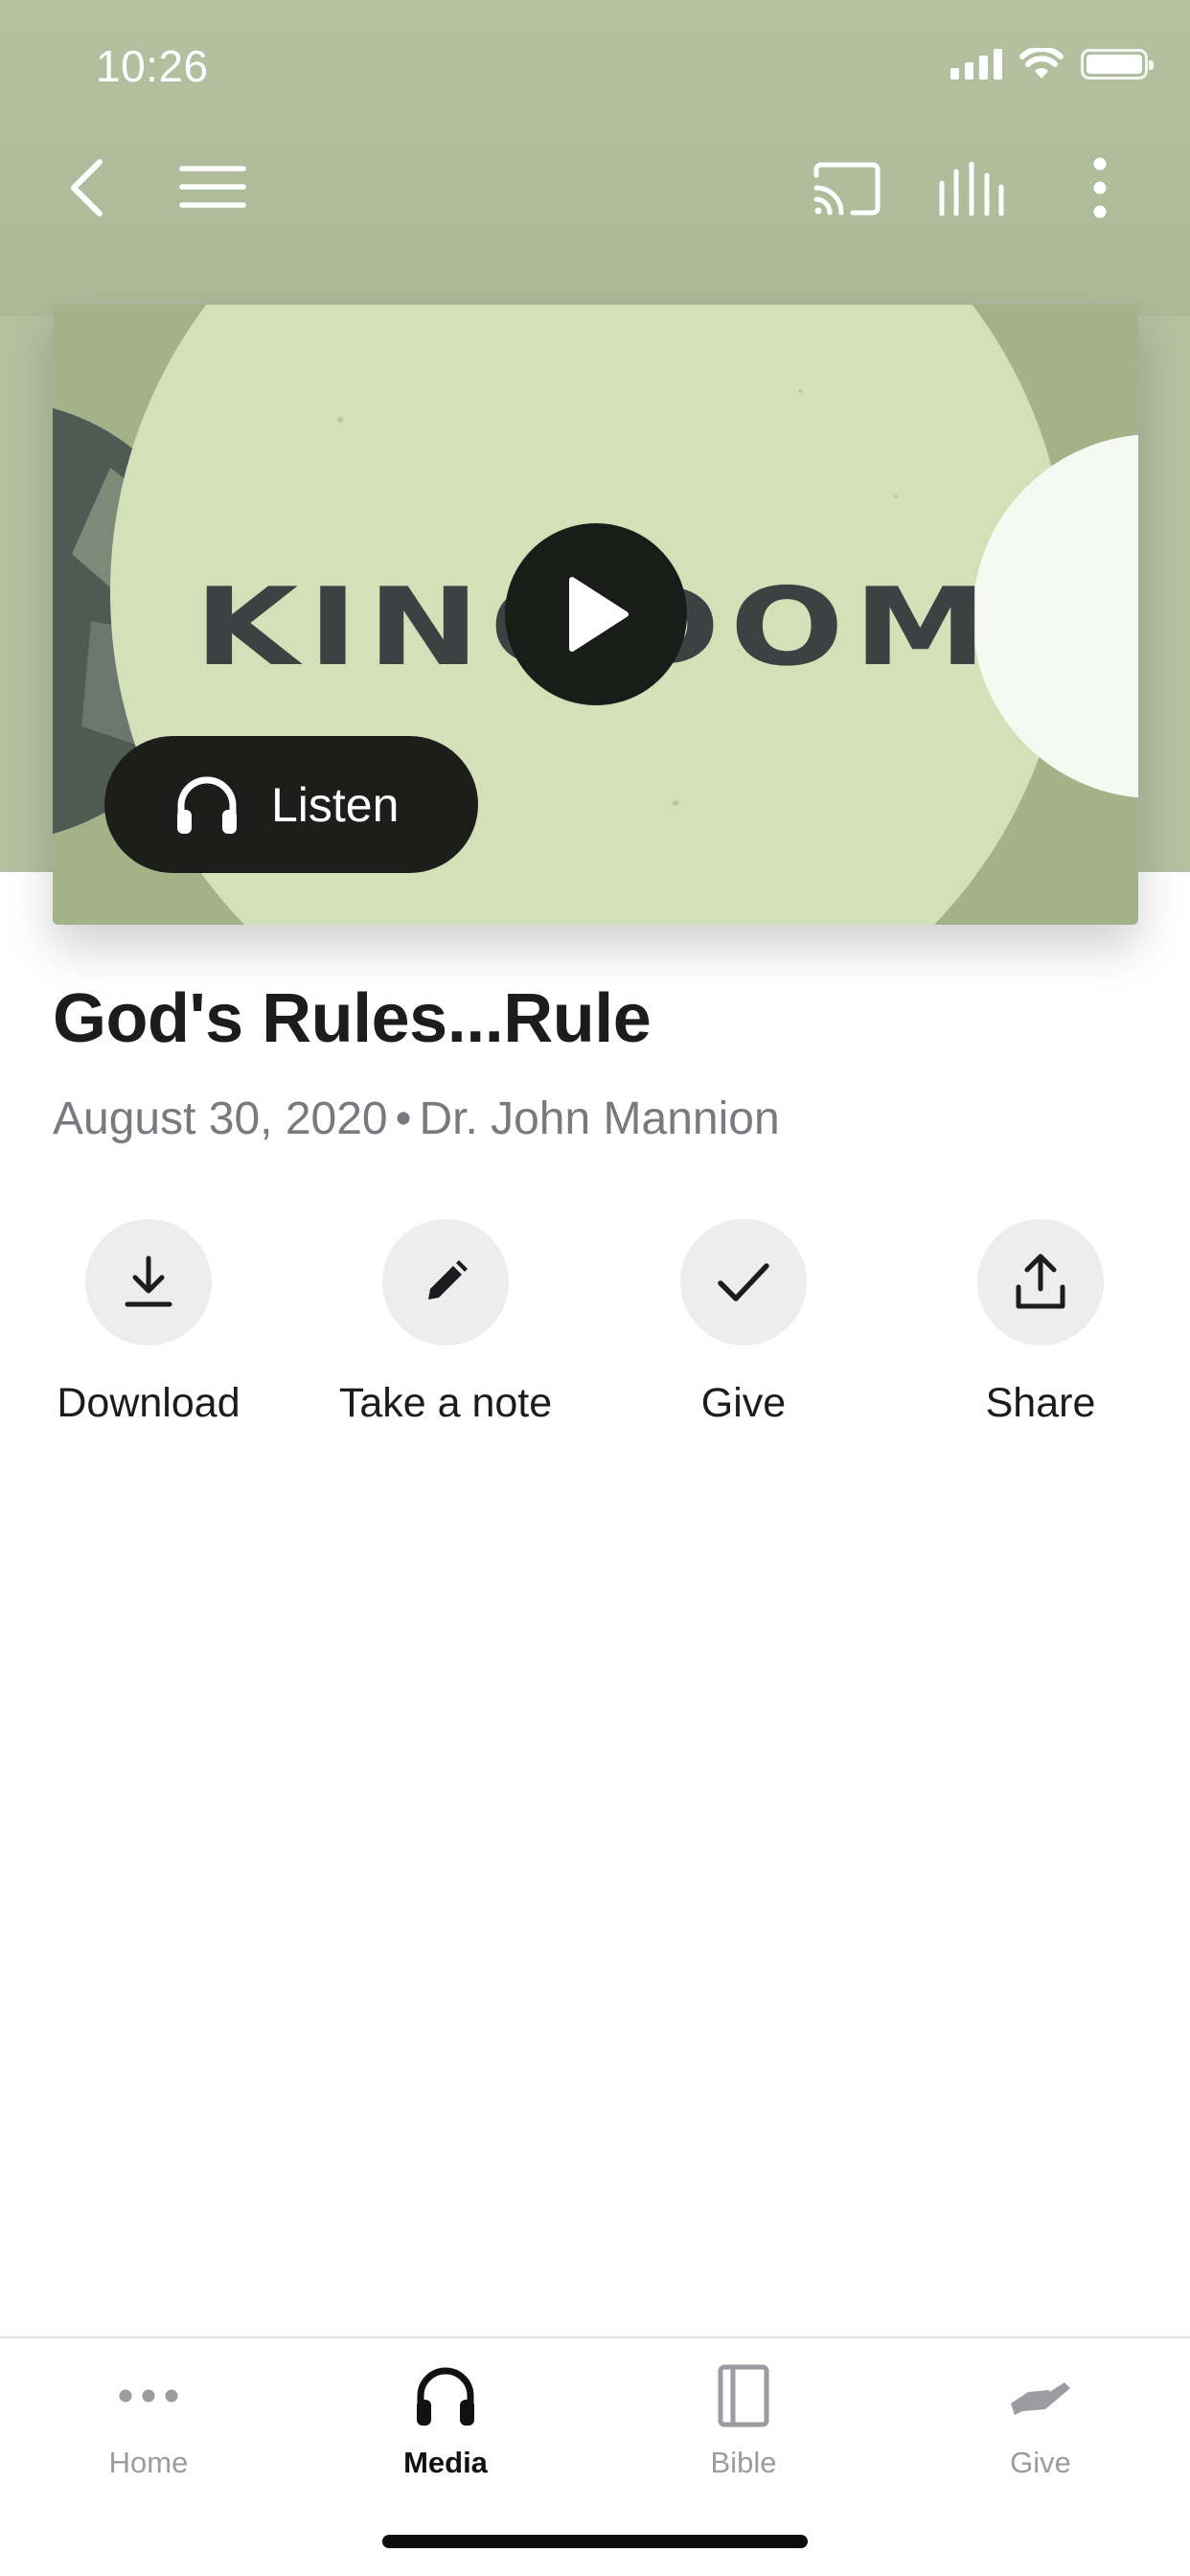 The image size is (1190, 2576). What do you see at coordinates (152, 66) in the screenshot?
I see `status-time: 10:26` at bounding box center [152, 66].